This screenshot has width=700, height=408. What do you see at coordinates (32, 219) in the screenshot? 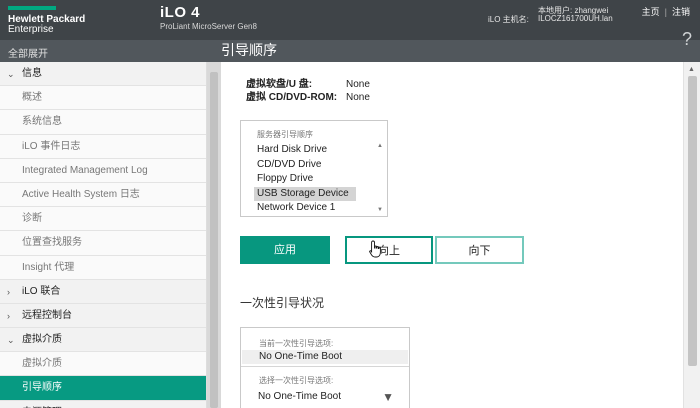
I see `sidebar-item-label: 诊断` at bounding box center [32, 219].